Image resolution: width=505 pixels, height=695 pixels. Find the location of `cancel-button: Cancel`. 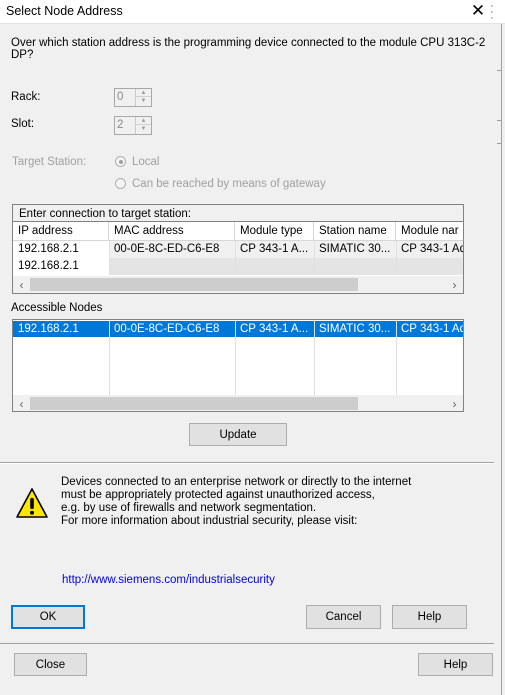

cancel-button: Cancel is located at coordinates (343, 617).